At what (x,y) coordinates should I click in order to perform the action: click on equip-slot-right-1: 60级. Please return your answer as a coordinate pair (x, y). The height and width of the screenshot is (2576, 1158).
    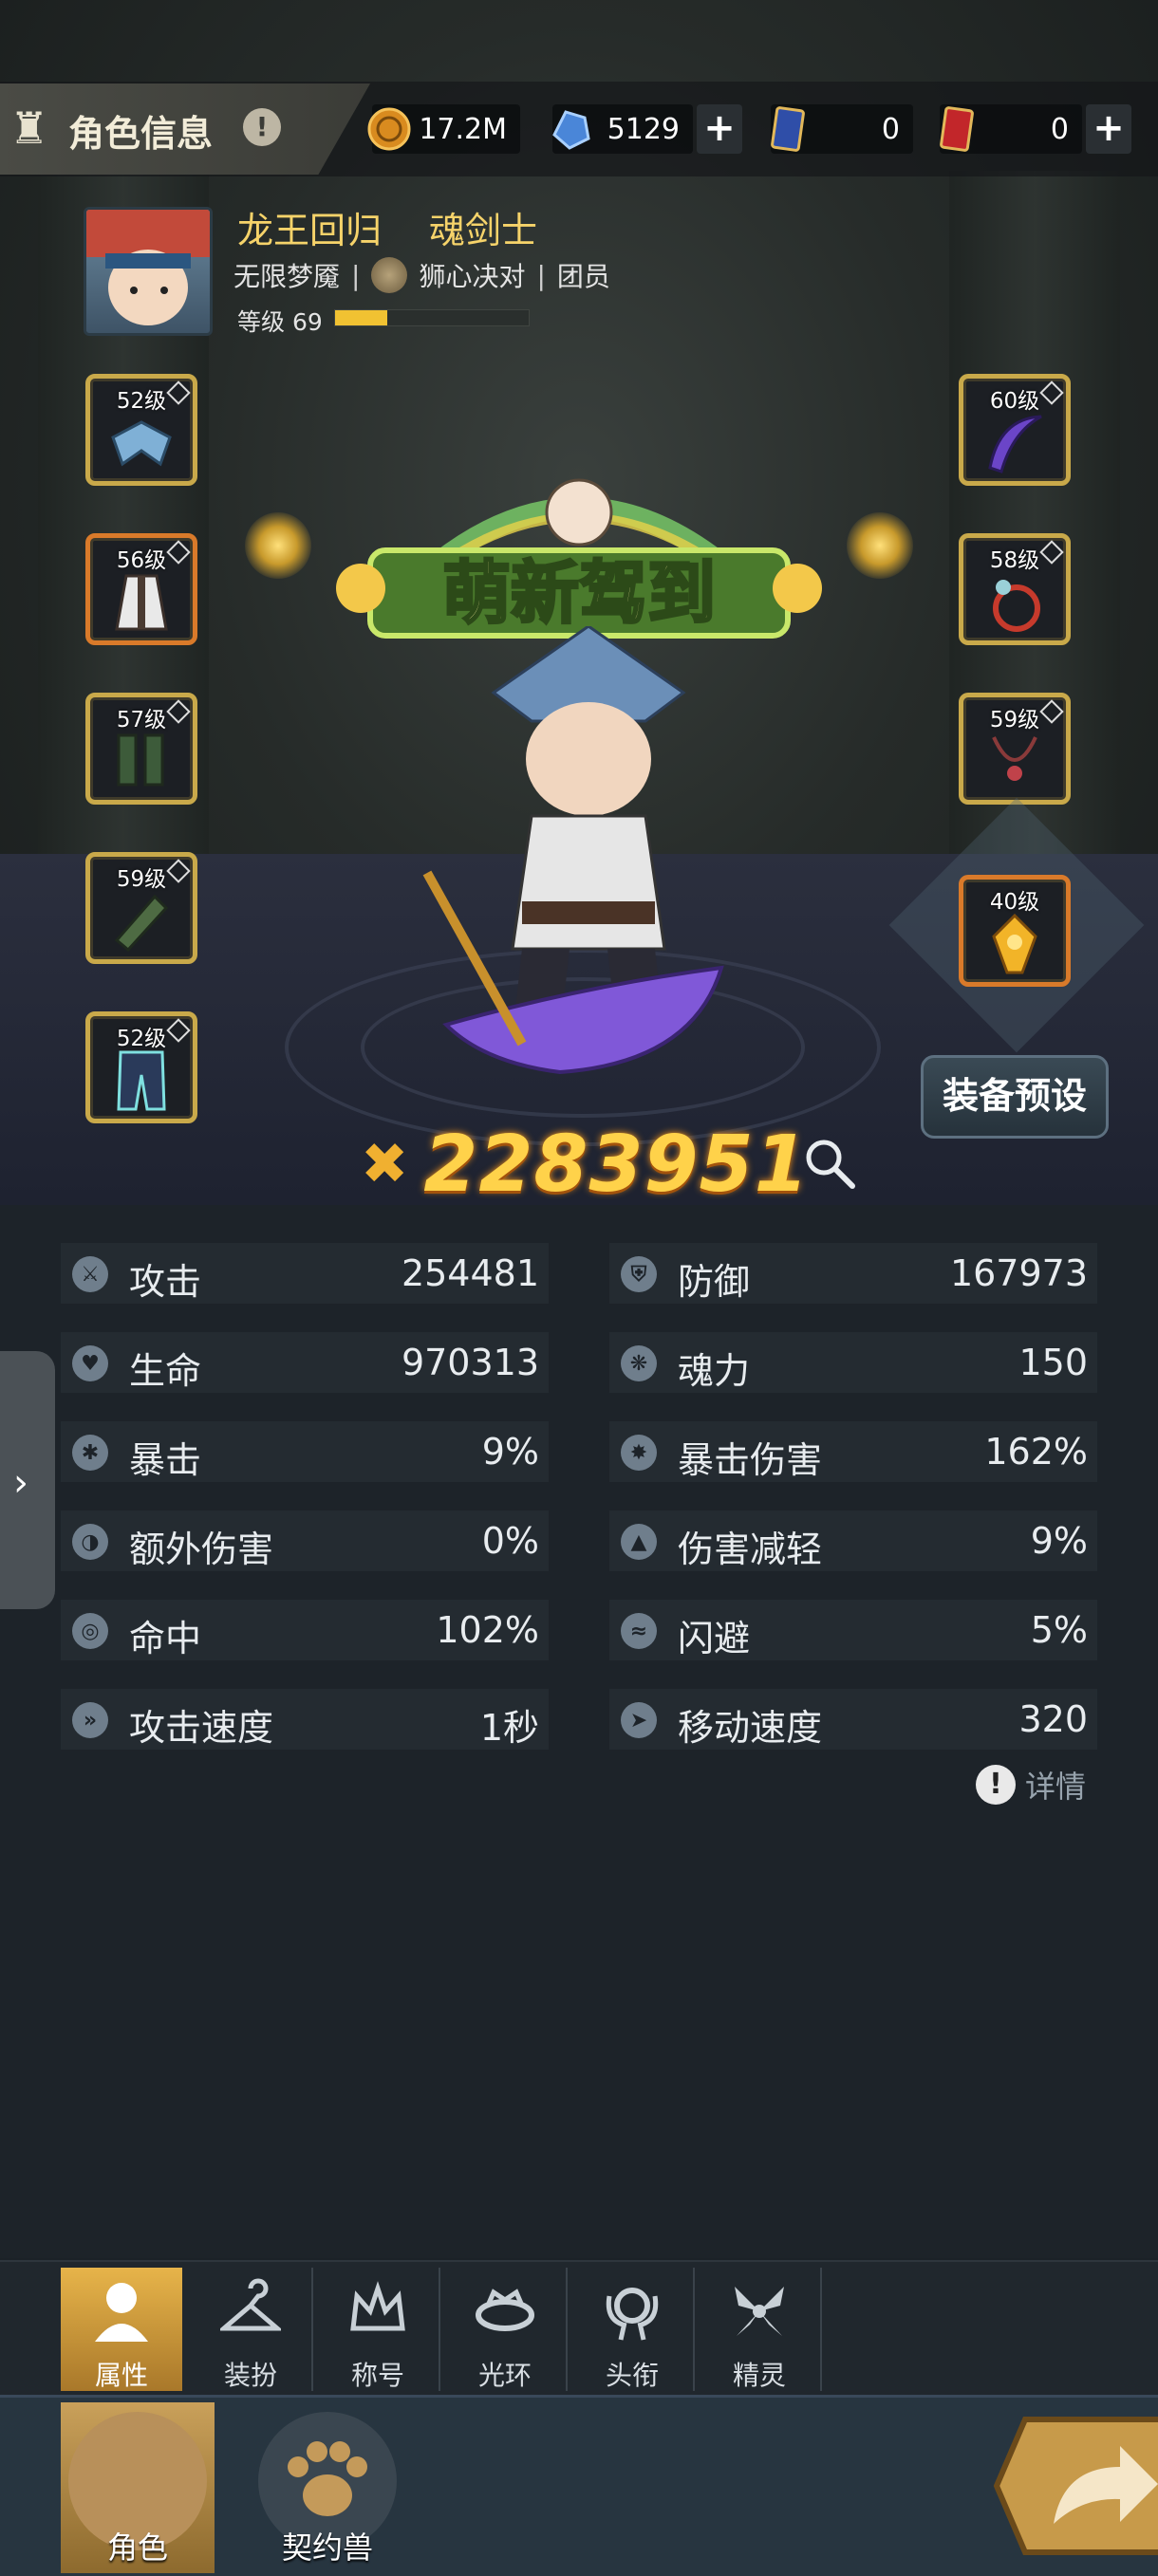
    Looking at the image, I should click on (1015, 430).